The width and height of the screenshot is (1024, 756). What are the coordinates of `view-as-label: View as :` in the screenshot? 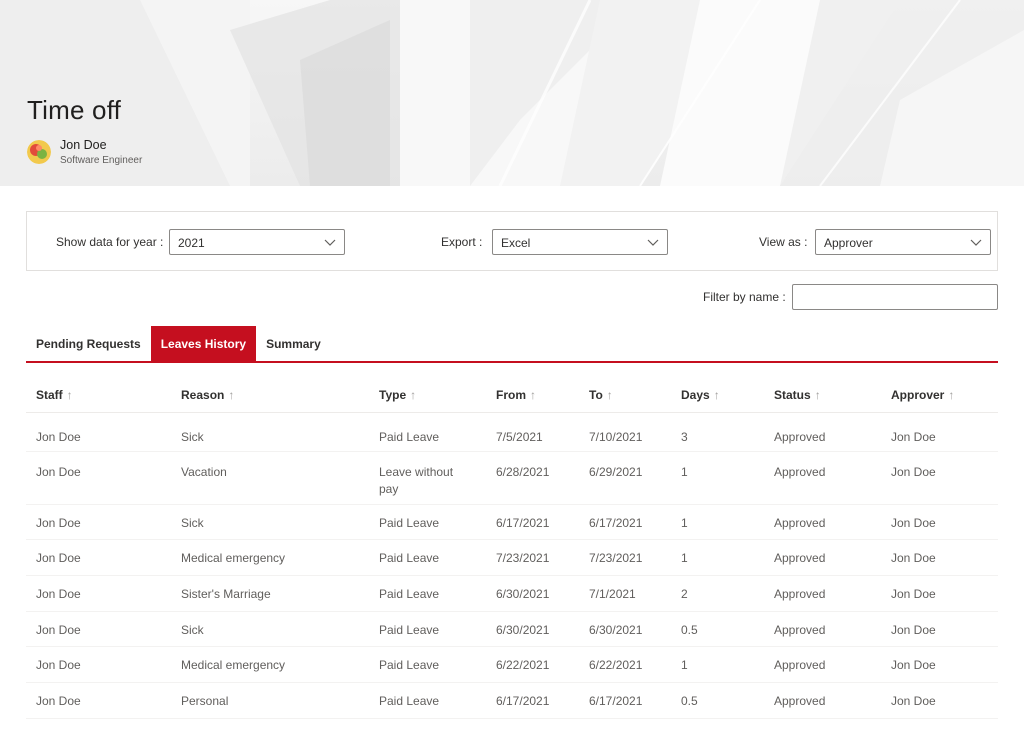 It's located at (783, 242).